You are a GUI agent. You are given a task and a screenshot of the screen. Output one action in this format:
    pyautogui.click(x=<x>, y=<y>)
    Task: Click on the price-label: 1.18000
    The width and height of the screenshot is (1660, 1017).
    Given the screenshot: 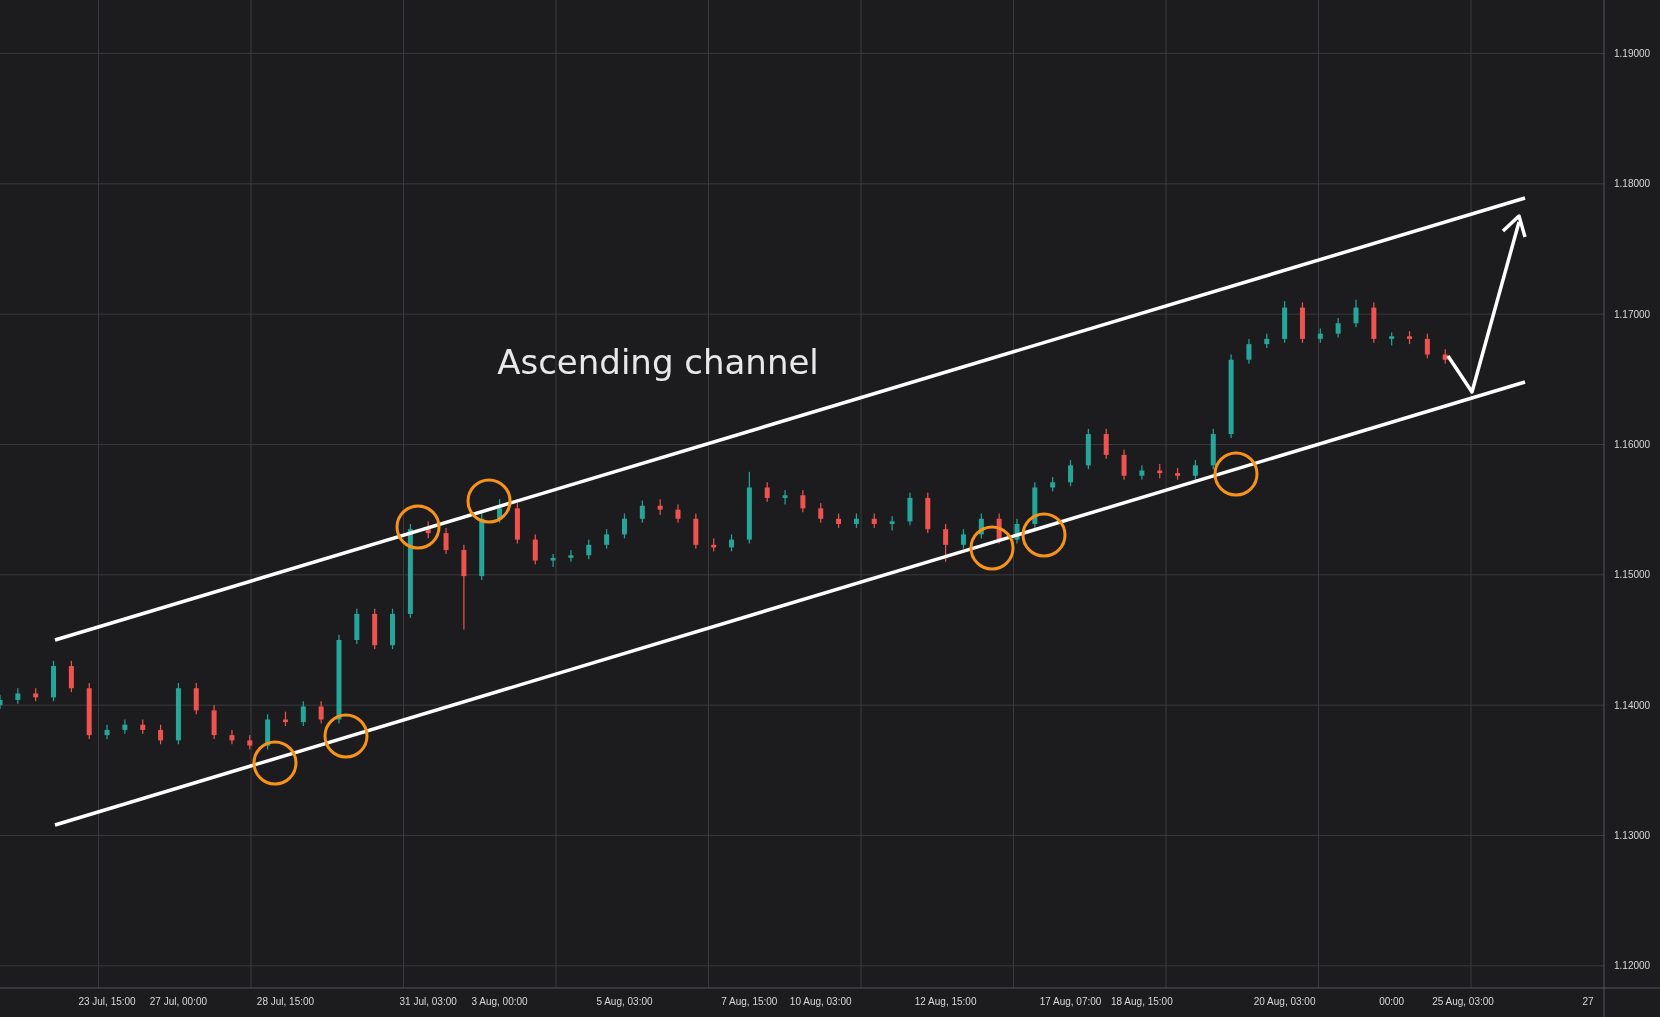 What is the action you would take?
    pyautogui.click(x=1632, y=184)
    